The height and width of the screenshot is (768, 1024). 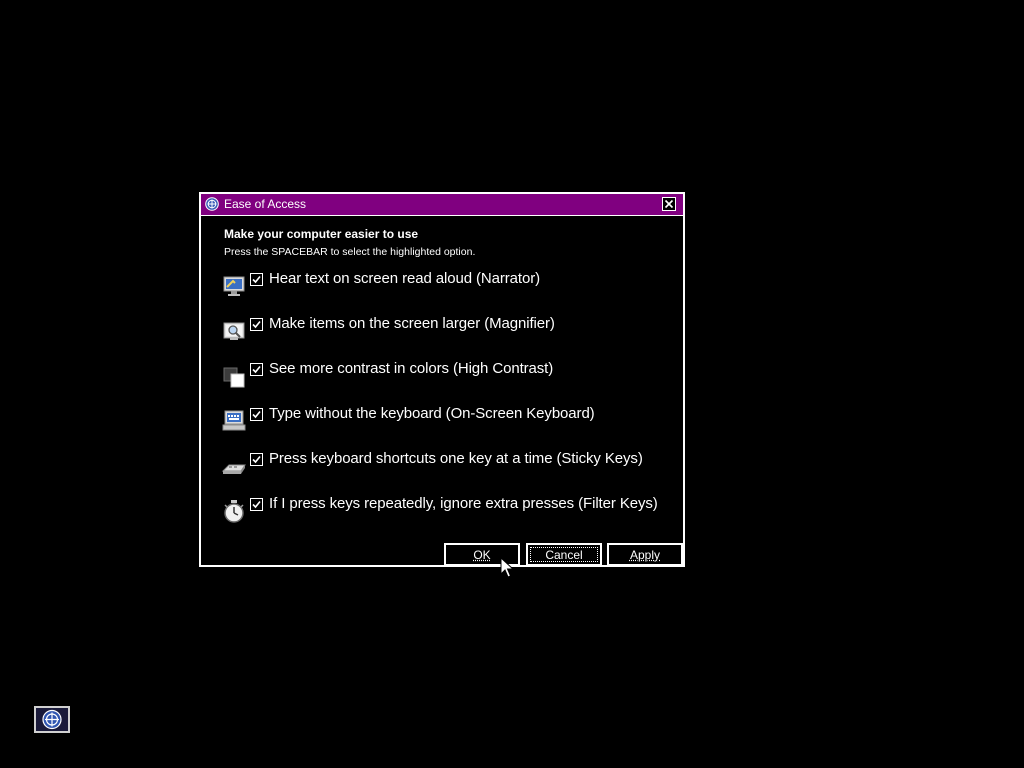 I want to click on magnifier-icon, so click(x=234, y=331).